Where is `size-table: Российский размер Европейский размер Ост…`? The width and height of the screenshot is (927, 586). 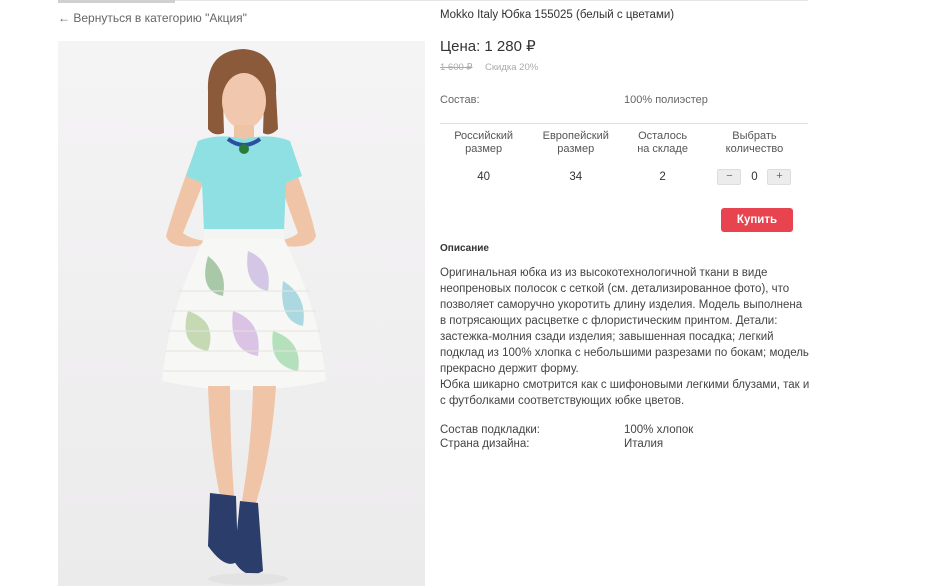
size-table: Российский размер Европейский размер Ост… is located at coordinates (624, 158).